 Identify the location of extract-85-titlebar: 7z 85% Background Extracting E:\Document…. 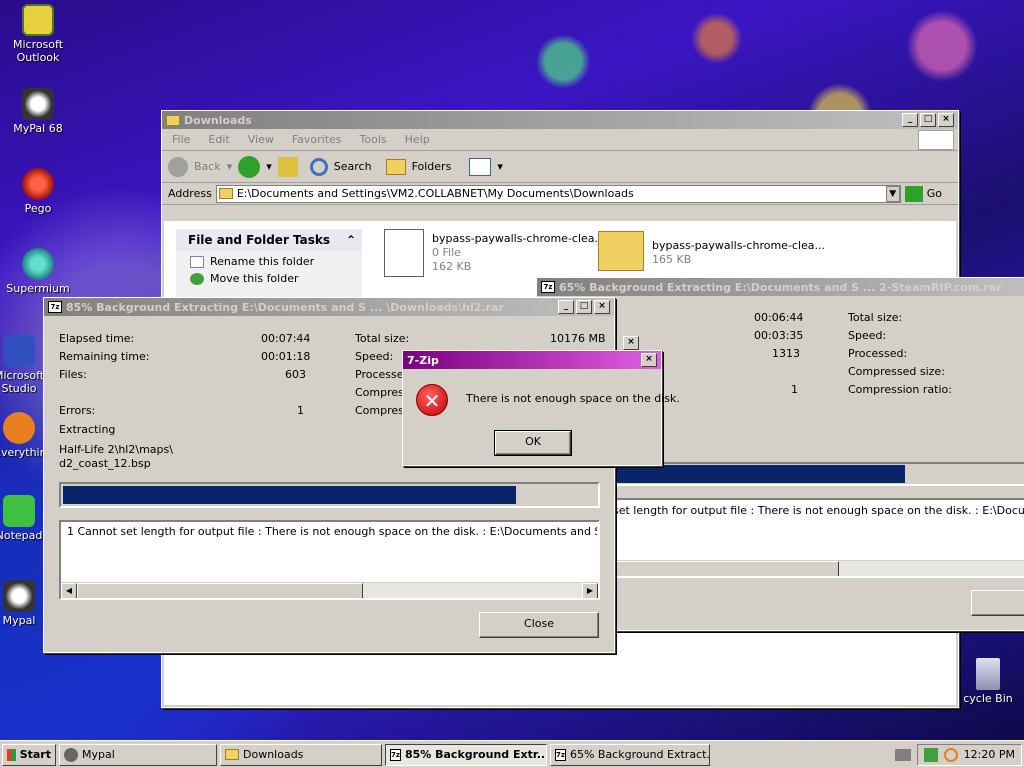
(329, 307).